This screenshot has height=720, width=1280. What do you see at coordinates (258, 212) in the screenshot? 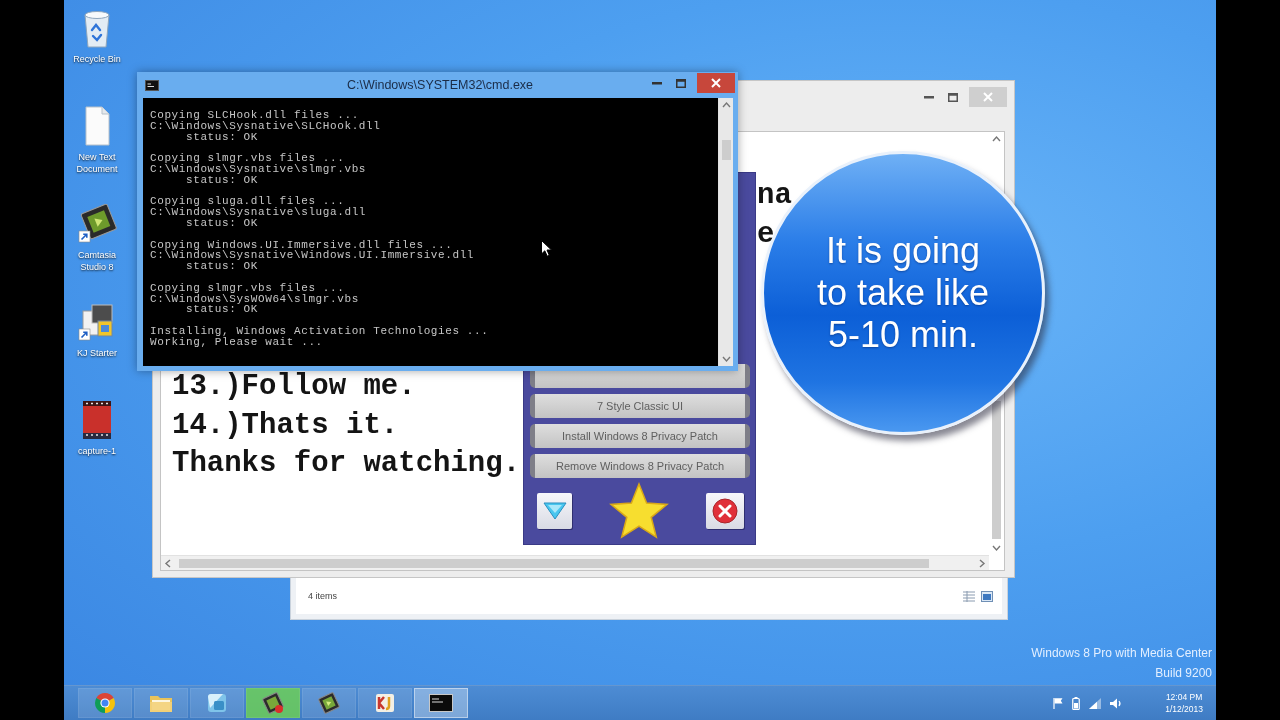
I see `console-line: C:\Windows\Sysnative\sluga.dll` at bounding box center [258, 212].